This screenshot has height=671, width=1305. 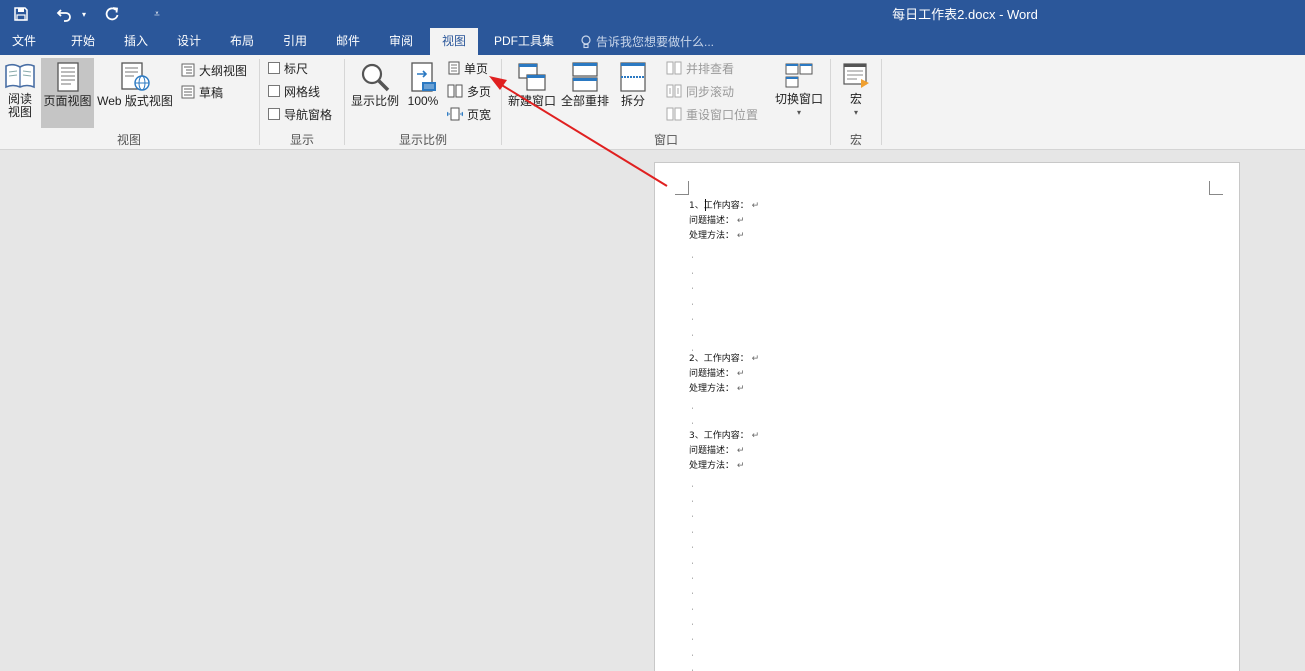 I want to click on tab-pdf-tools: PDF工具集, so click(x=524, y=41).